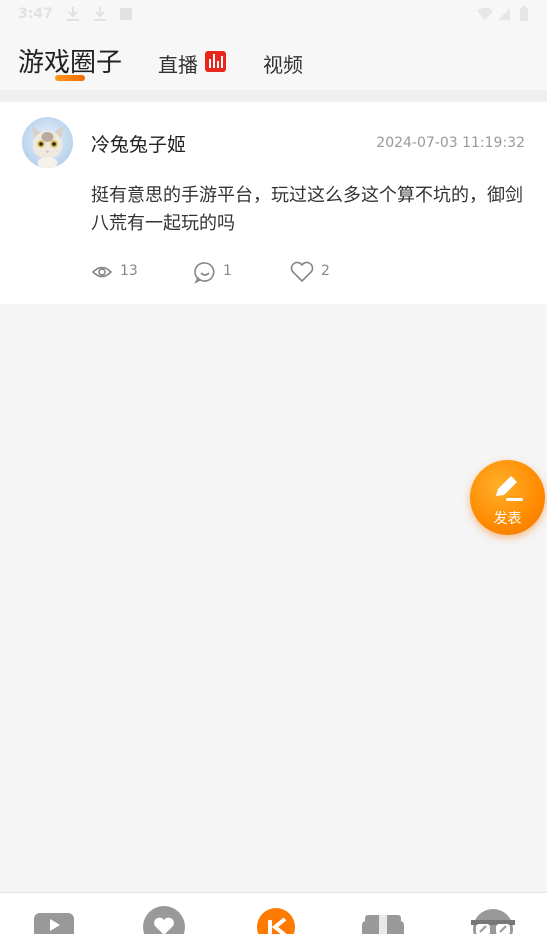  What do you see at coordinates (450, 143) in the screenshot?
I see `post-timestamp: 2024-07-03 11:19:32` at bounding box center [450, 143].